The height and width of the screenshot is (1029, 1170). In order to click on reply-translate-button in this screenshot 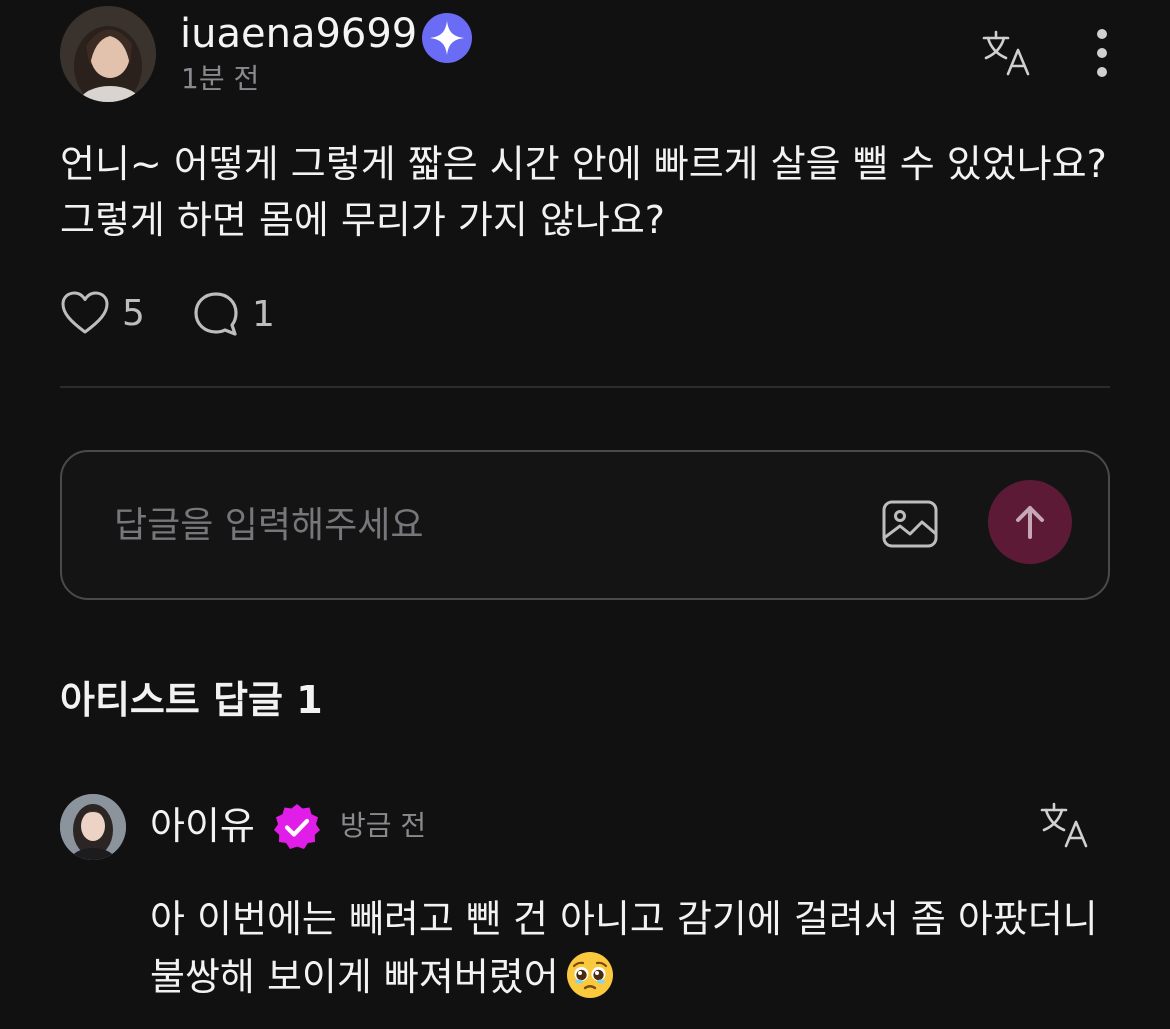, I will do `click(1064, 826)`.